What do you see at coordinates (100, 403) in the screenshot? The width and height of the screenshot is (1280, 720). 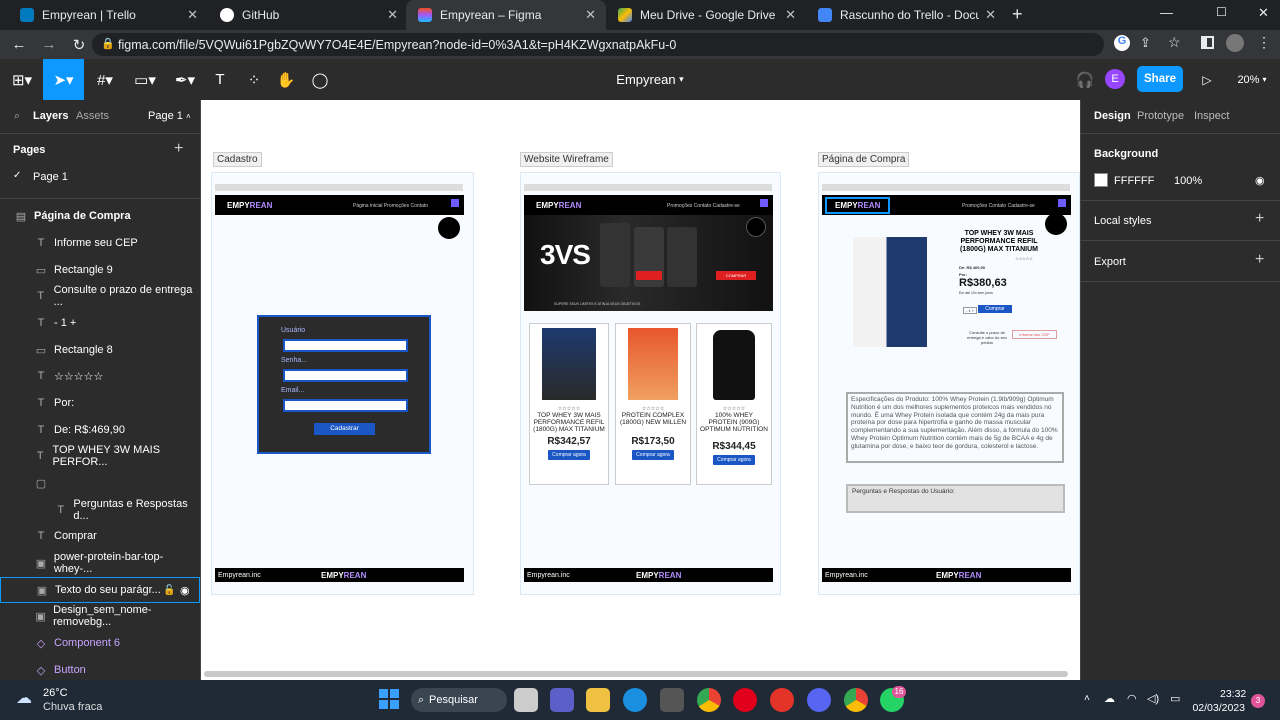 I see `layer-row: T Por:` at bounding box center [100, 403].